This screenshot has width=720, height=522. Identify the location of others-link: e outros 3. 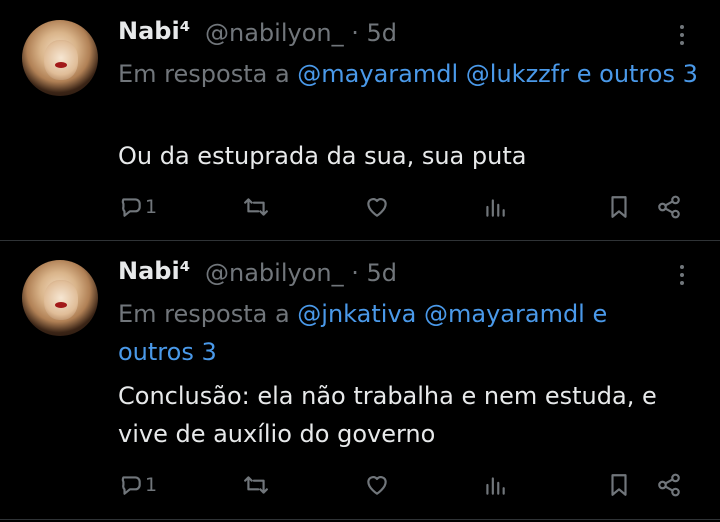
(637, 74).